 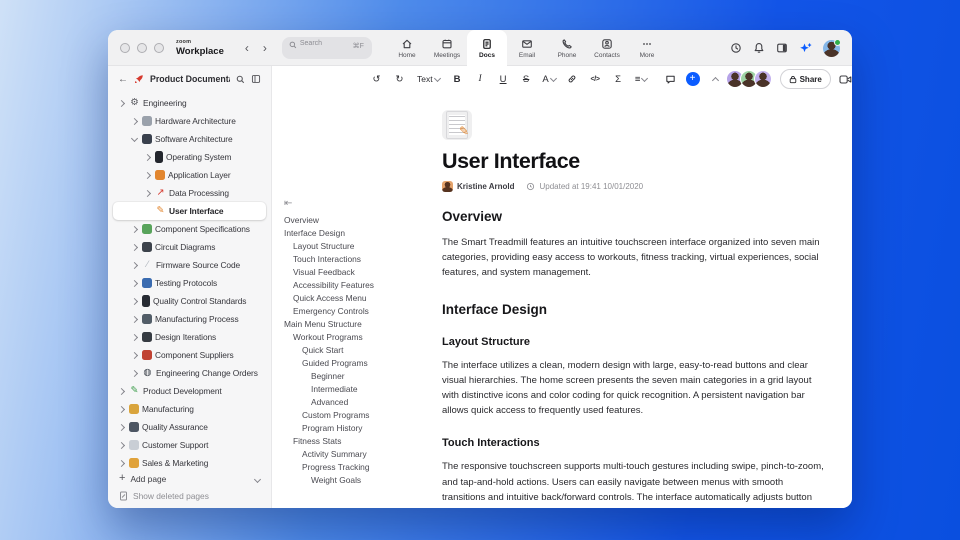 What do you see at coordinates (194, 355) in the screenshot?
I see `page-label: Component Suppliers` at bounding box center [194, 355].